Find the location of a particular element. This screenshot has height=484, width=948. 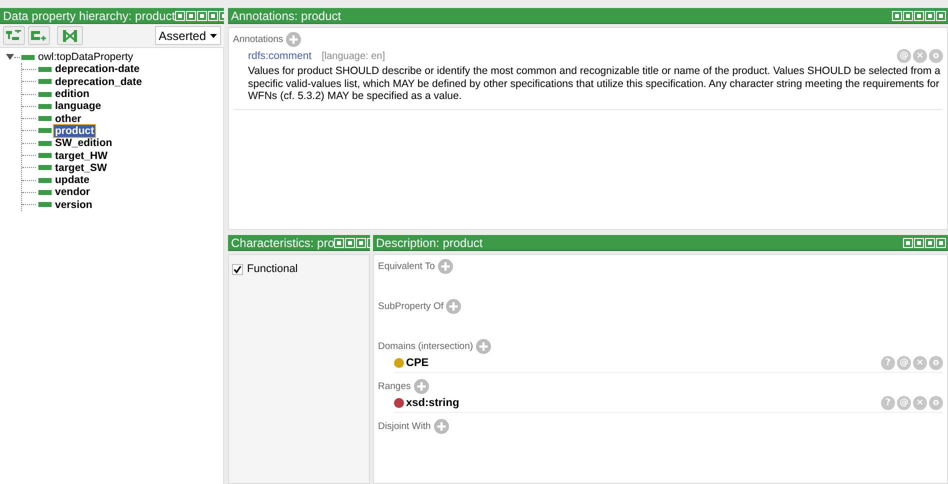

caret-icon is located at coordinates (213, 36).